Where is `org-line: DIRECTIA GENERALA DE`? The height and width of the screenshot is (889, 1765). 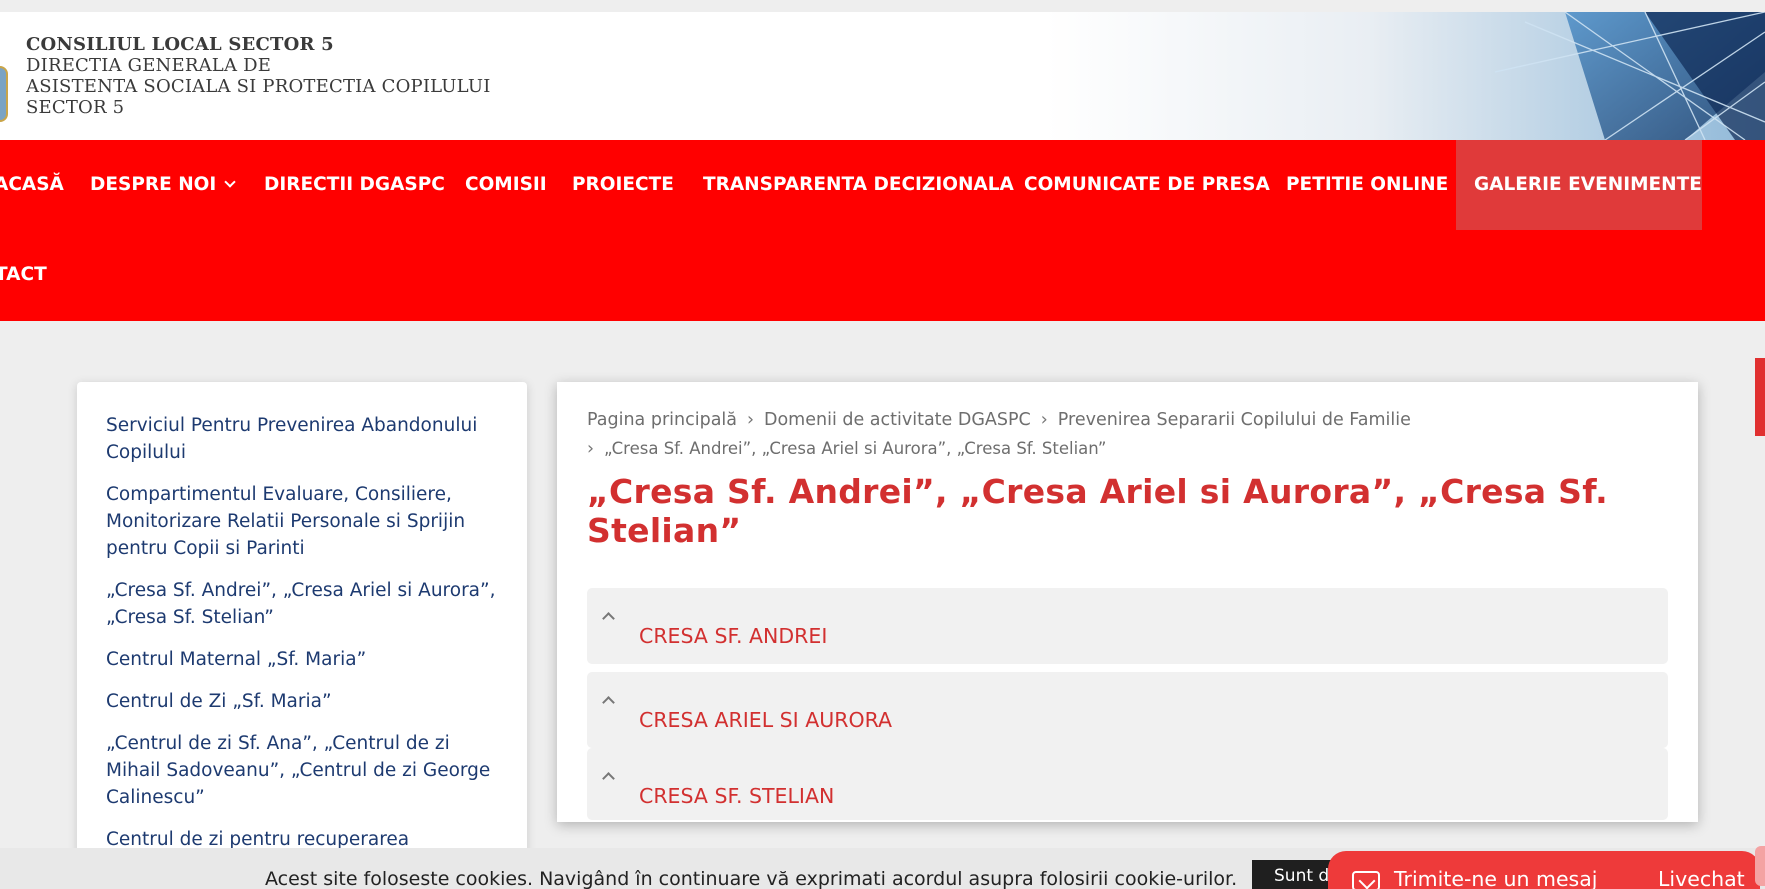
org-line: DIRECTIA GENERALA DE is located at coordinates (149, 65).